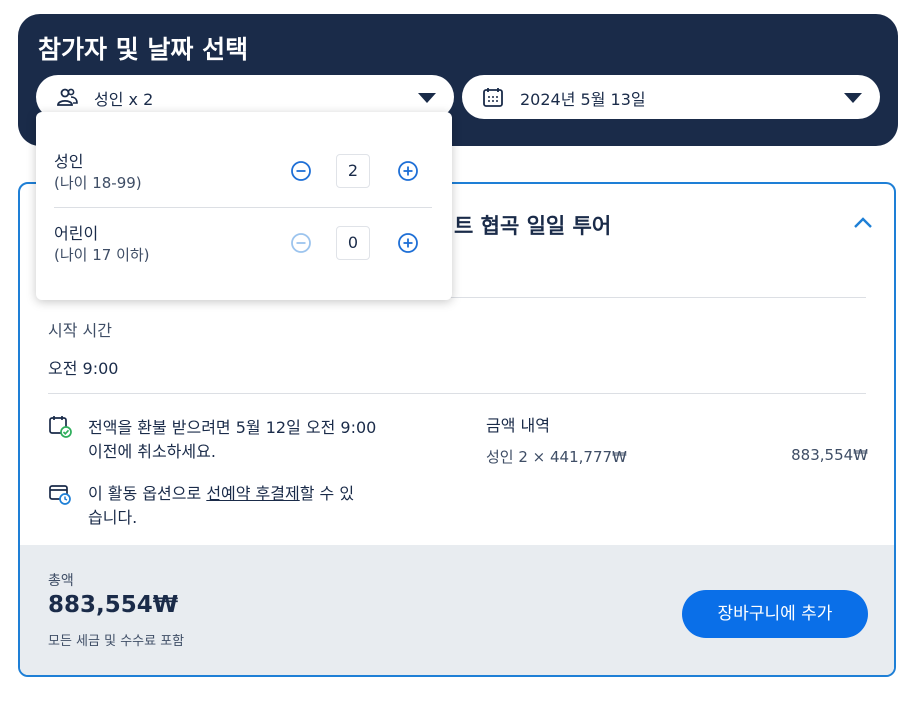 The width and height of the screenshot is (900, 703). What do you see at coordinates (244, 184) in the screenshot?
I see `adult-row: 성인 (나이 18-99) 2` at bounding box center [244, 184].